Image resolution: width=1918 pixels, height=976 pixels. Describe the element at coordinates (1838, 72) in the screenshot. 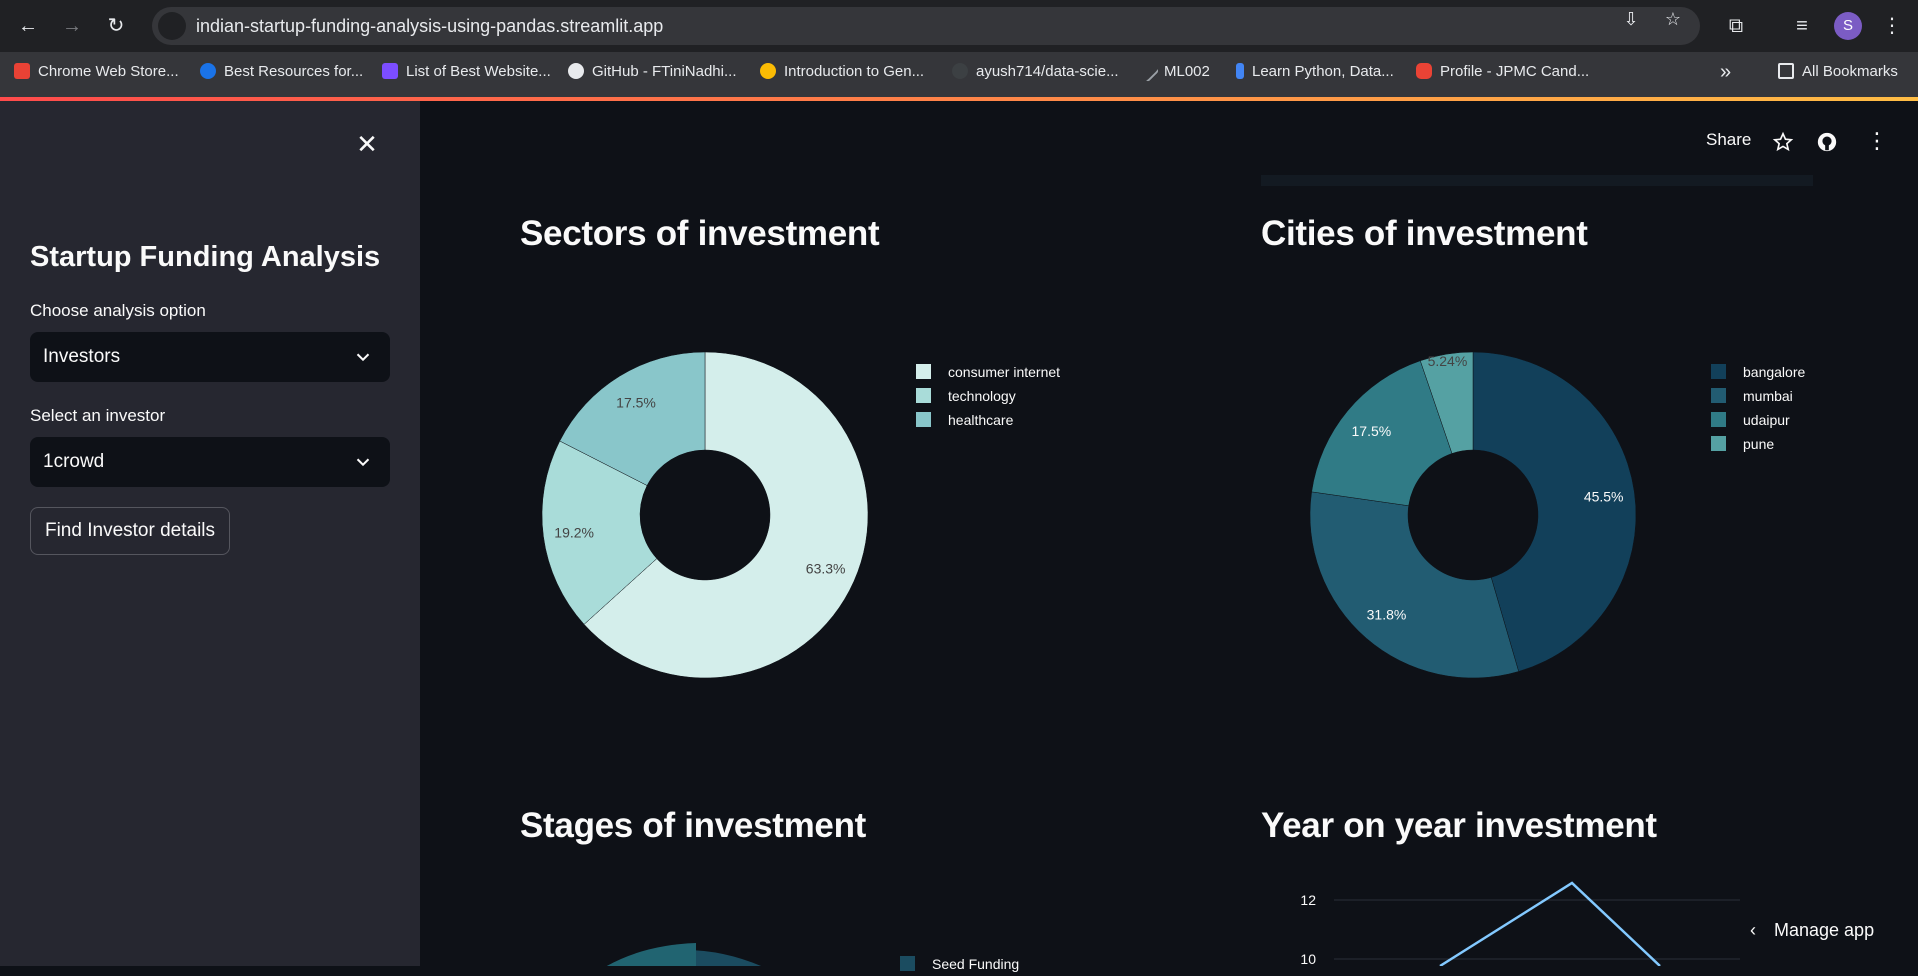

I see `all-bookmarks-folder: All Bookmarks` at that location.